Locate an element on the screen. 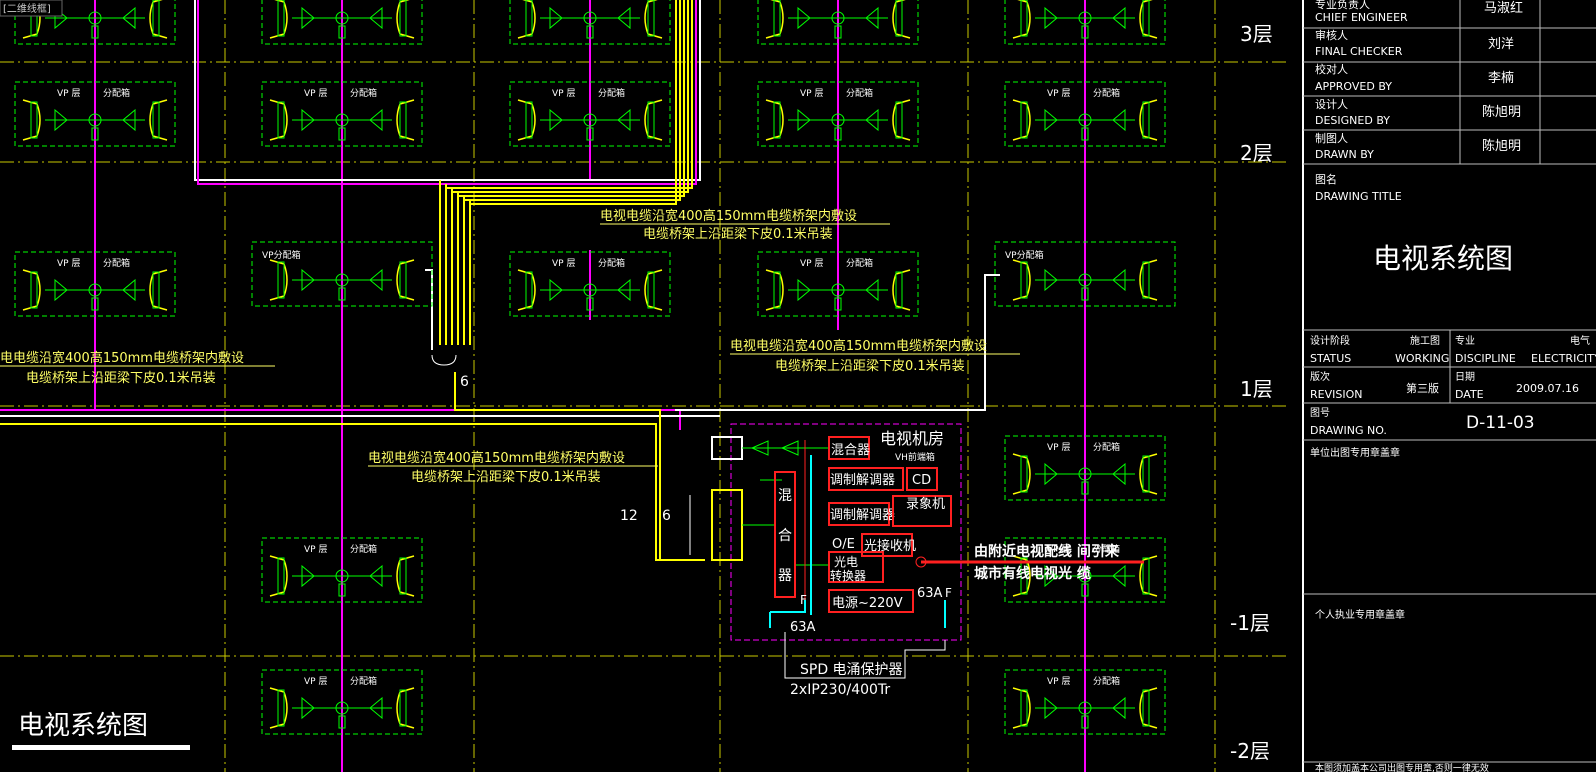 This screenshot has height=772, width=1596. equipment-room-title: 电视机房 is located at coordinates (912, 438).